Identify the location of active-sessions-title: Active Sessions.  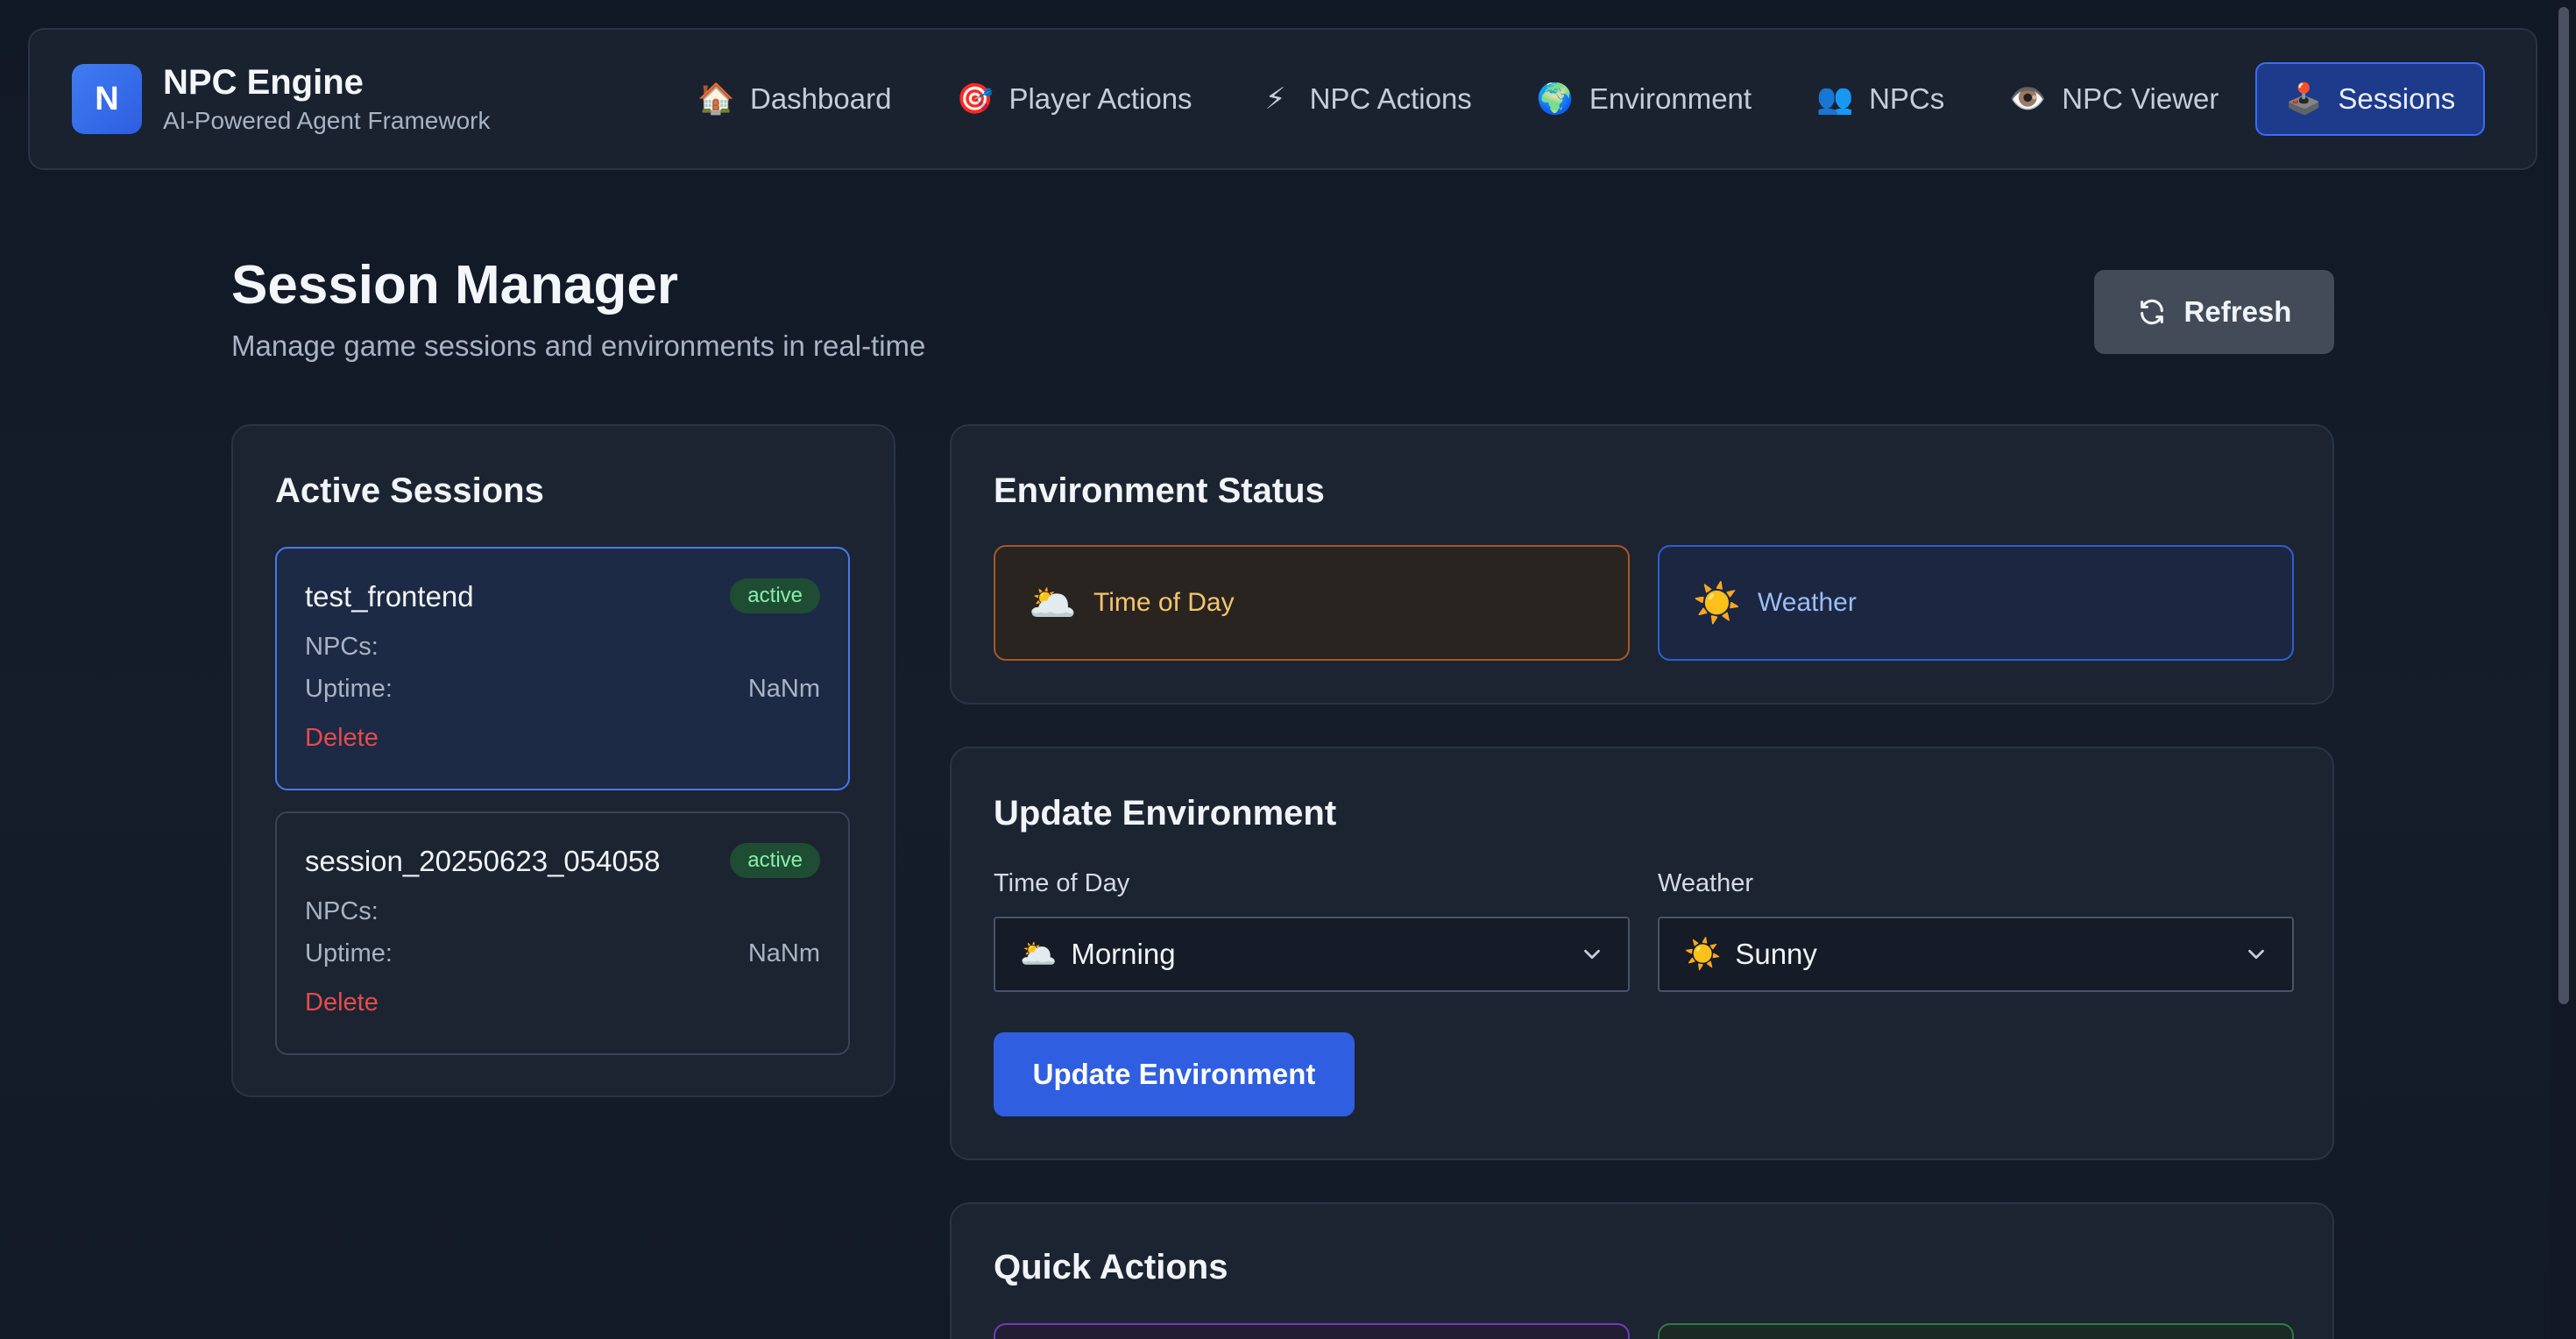
(409, 490).